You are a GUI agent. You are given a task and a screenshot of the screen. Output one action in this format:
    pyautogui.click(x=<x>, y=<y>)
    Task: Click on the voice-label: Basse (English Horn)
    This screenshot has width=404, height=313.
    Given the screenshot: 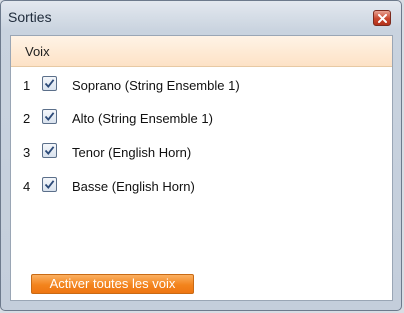 What is the action you would take?
    pyautogui.click(x=133, y=186)
    